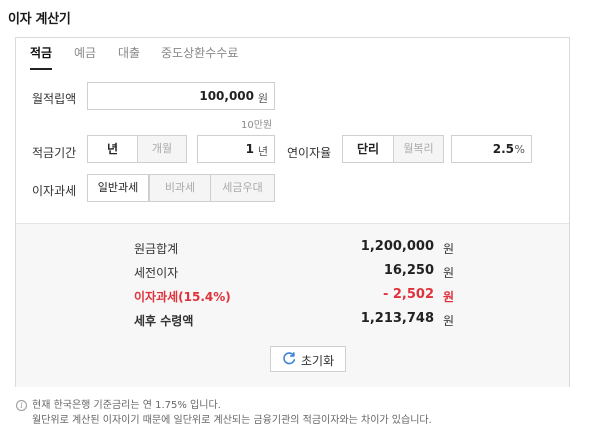 The image size is (600, 436). Describe the element at coordinates (236, 149) in the screenshot. I see `period-input: 1 년` at that location.